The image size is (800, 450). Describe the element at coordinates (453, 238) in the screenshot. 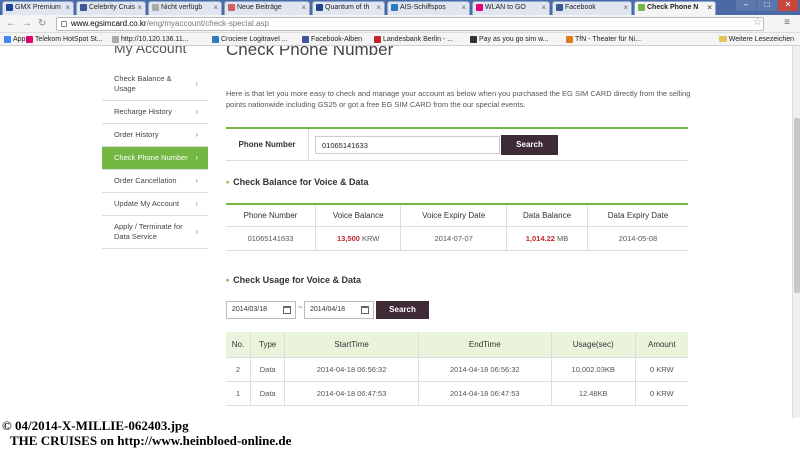

I see `voice-expiry: 2014-07-07` at that location.